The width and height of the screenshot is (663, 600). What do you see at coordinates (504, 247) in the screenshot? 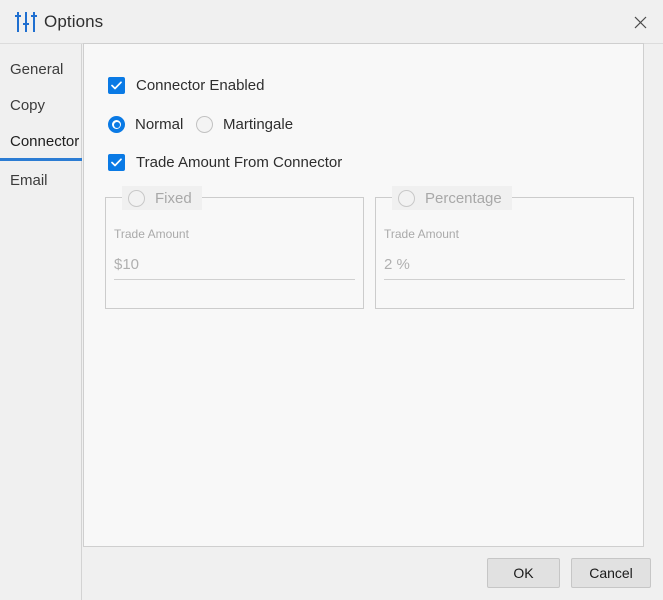
I see `percentage-group: Percentage Trade Amount 2 %` at bounding box center [504, 247].